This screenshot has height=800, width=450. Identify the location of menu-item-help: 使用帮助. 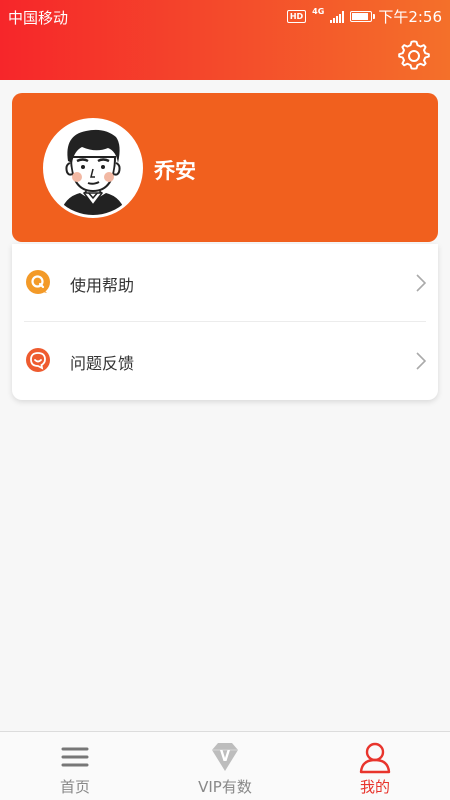
(225, 283).